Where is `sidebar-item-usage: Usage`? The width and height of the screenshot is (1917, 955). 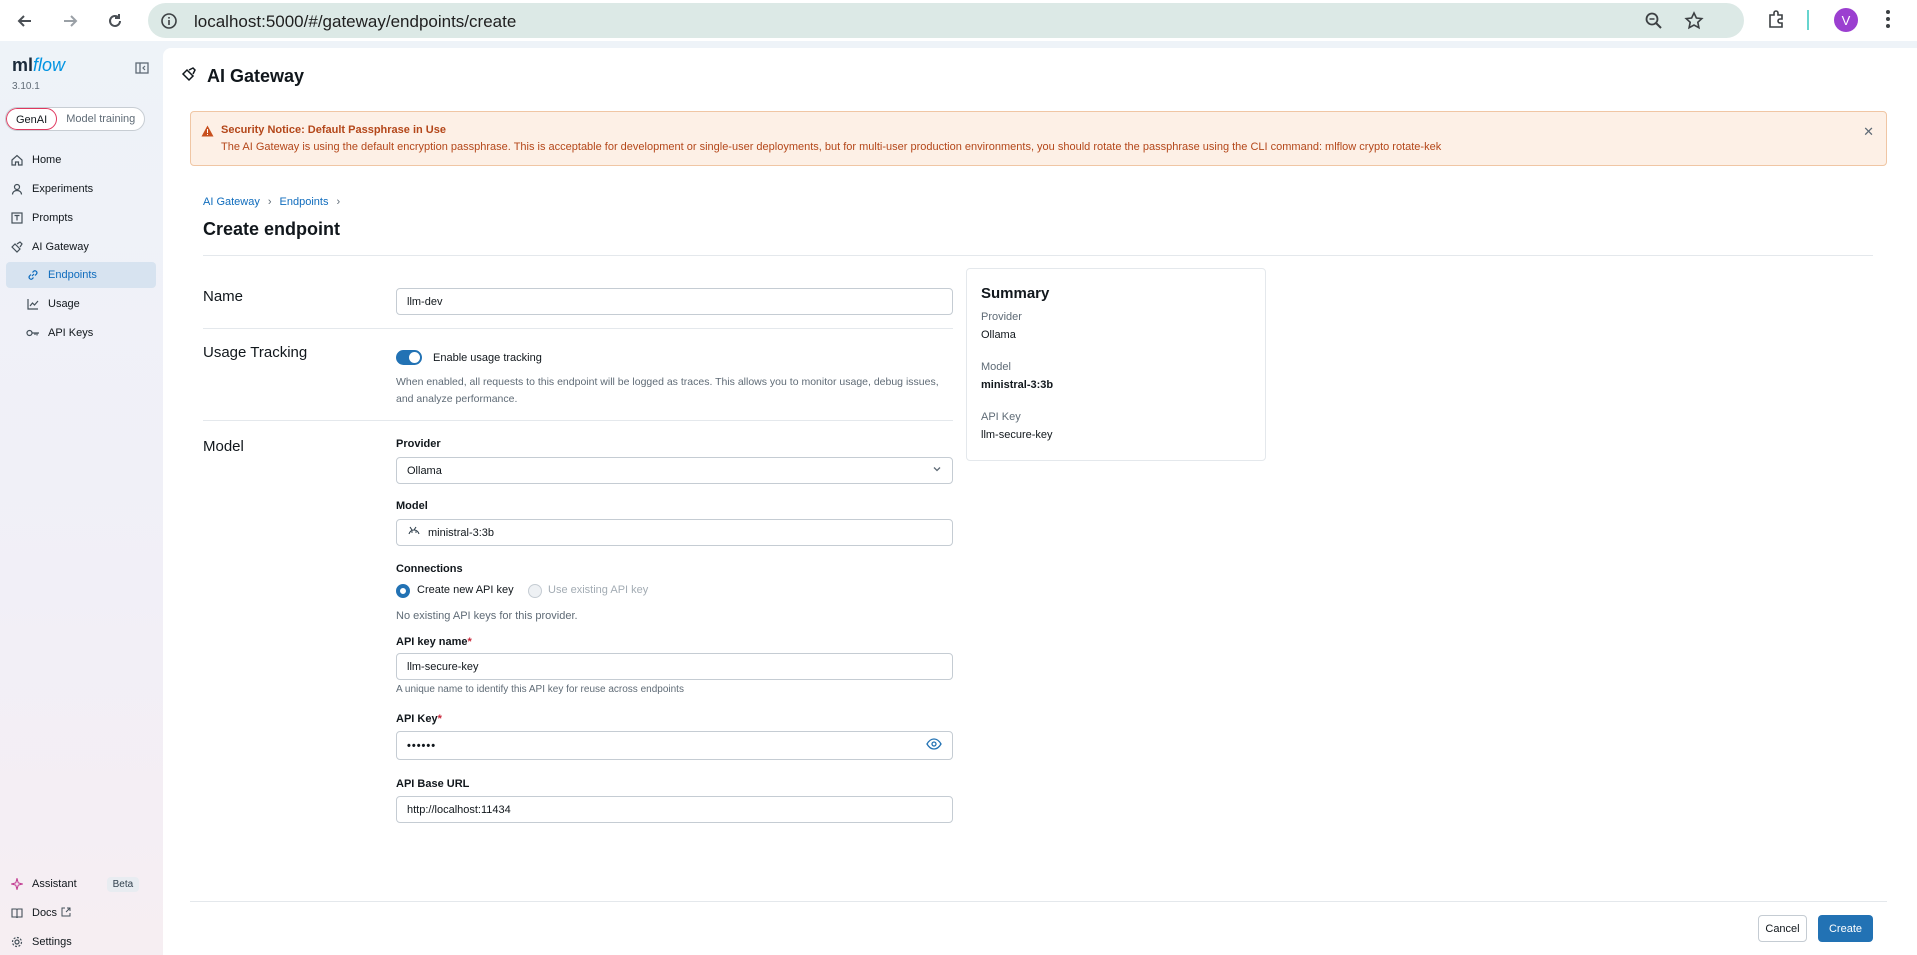
sidebar-item-usage: Usage is located at coordinates (81, 304).